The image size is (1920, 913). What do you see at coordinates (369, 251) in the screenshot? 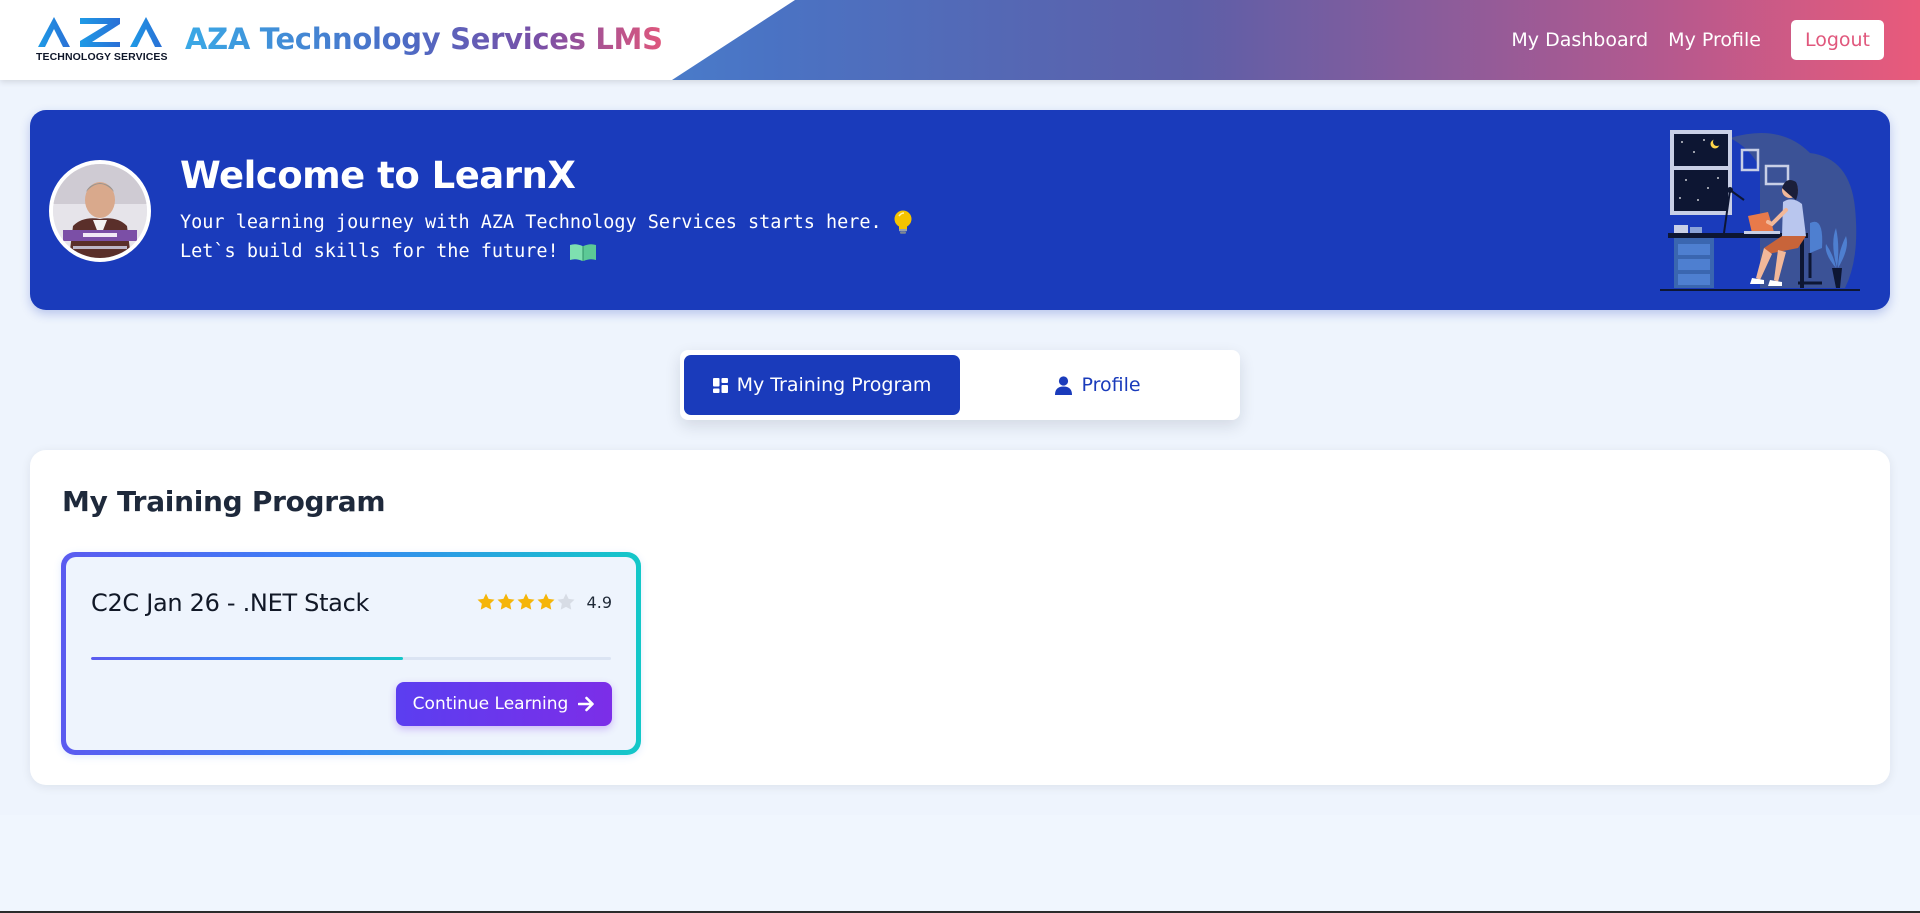
I see `welcome-line-2-text: Let`s build skills for the future!` at bounding box center [369, 251].